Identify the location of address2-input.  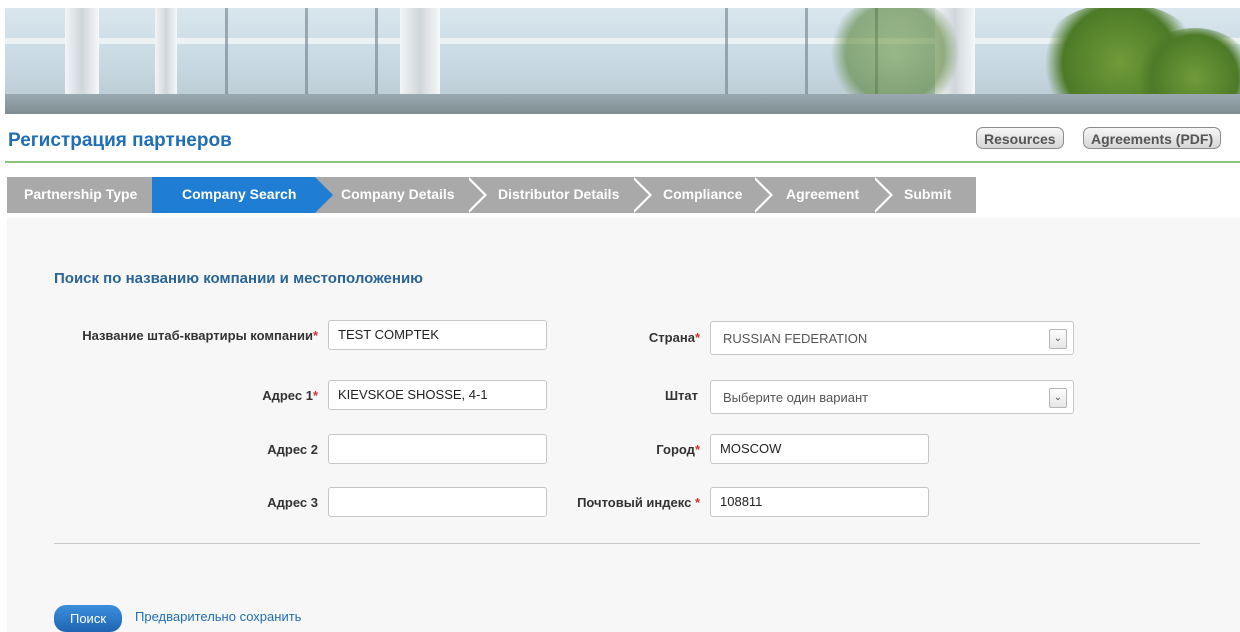
(437, 449).